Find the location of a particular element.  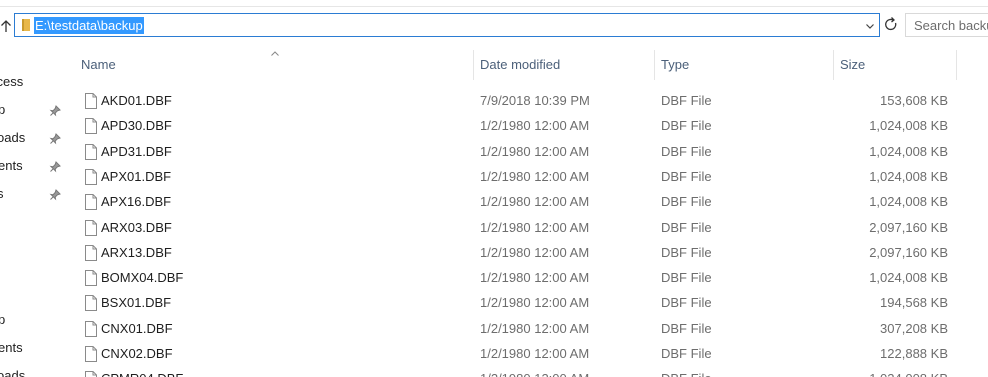

file-name: BSX01.DBF is located at coordinates (136, 303).